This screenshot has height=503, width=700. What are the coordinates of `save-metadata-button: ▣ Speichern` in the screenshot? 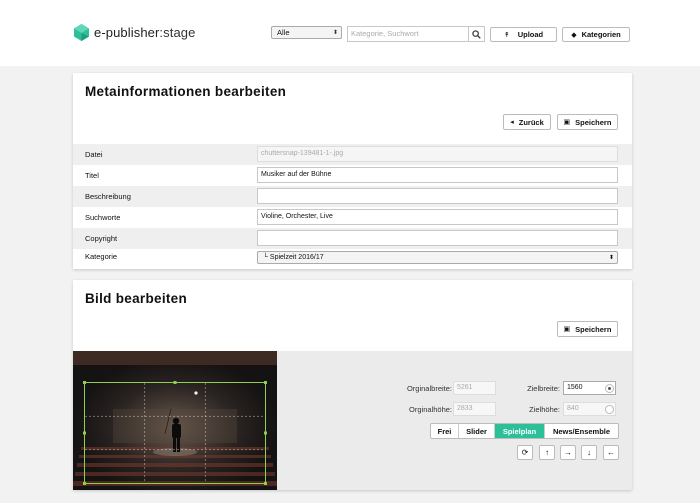 It's located at (587, 122).